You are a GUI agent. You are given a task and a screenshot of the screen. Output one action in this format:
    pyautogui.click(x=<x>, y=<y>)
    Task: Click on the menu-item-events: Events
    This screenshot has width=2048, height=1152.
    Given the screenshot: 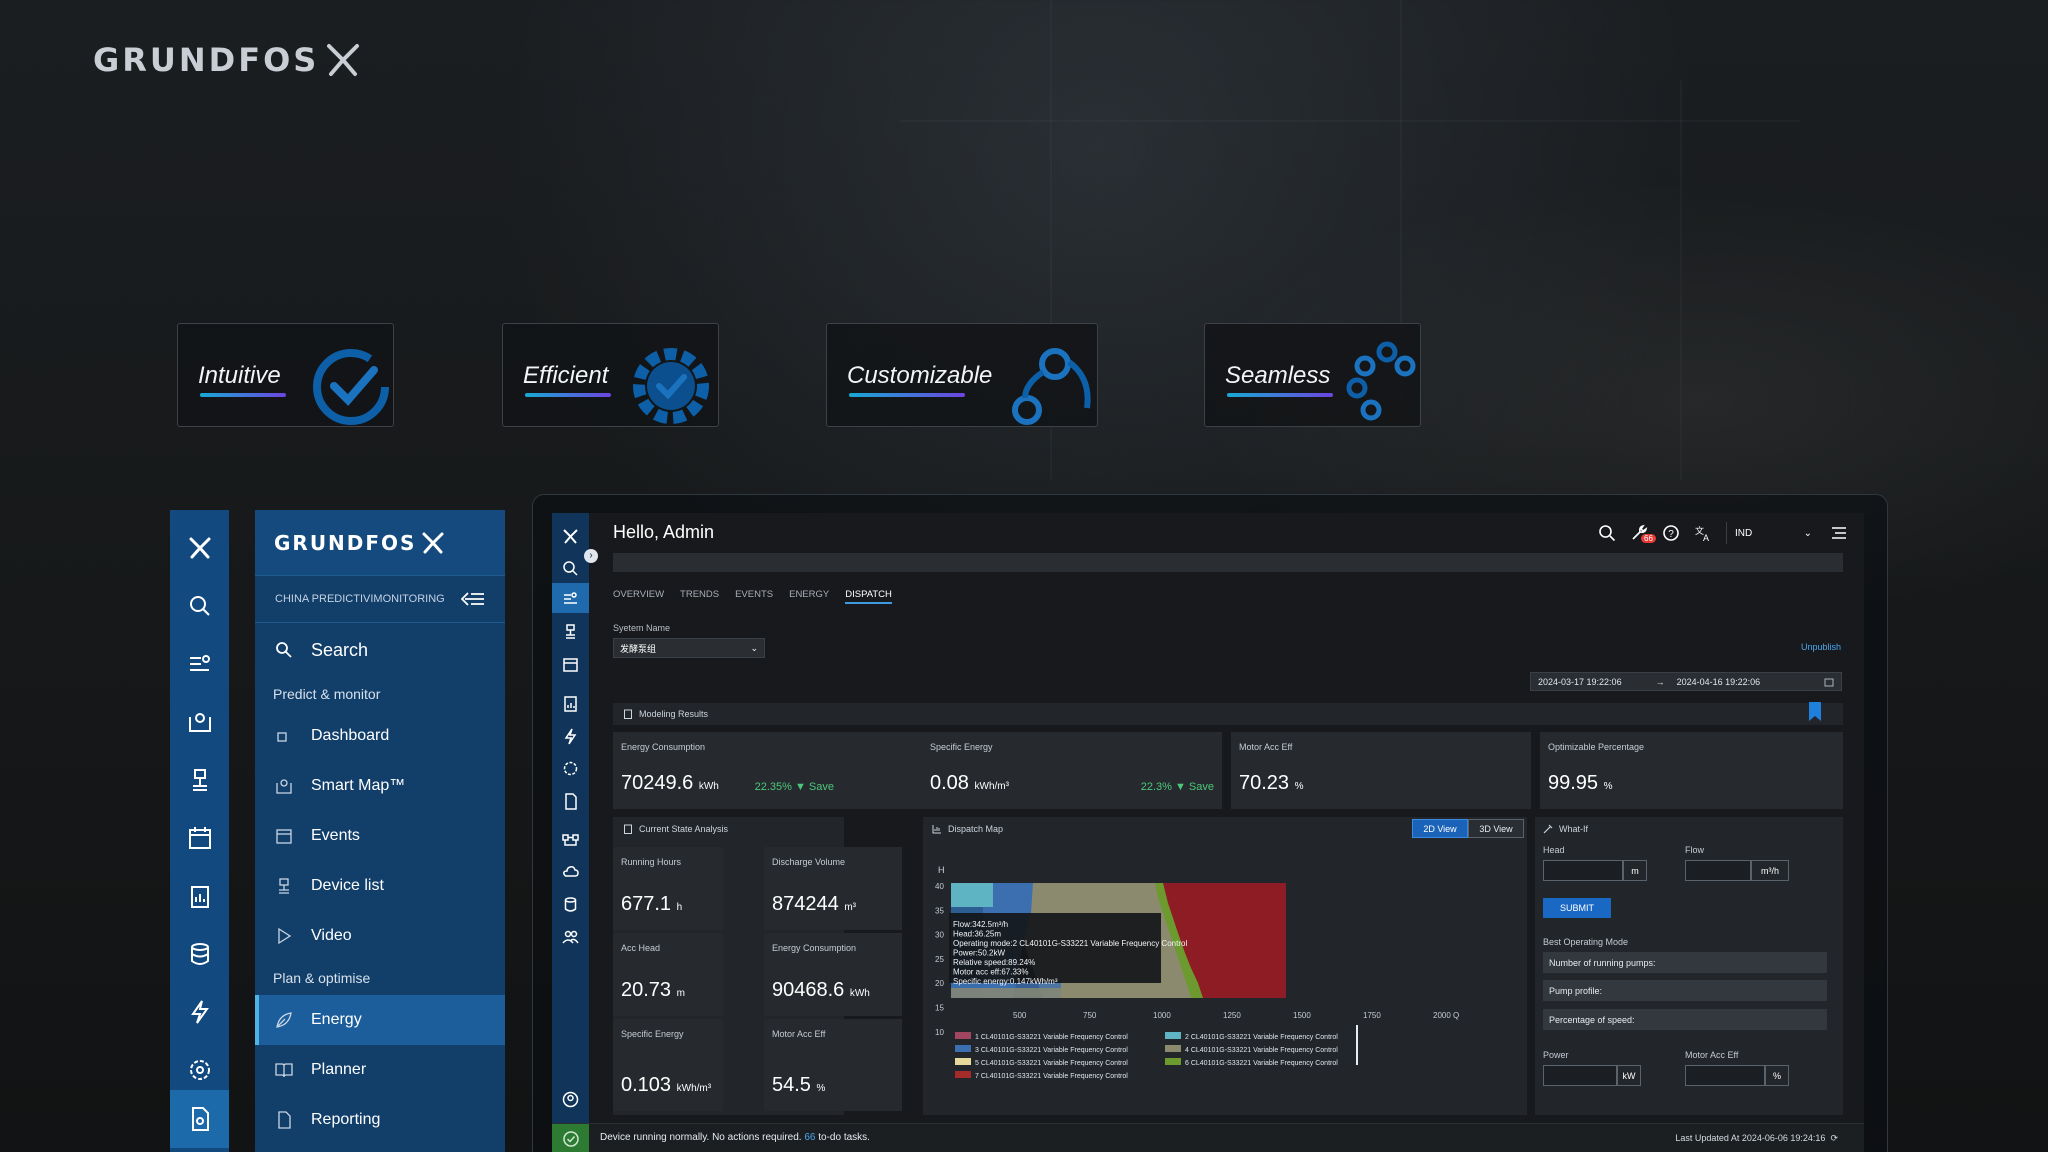 What is the action you would take?
    pyautogui.click(x=380, y=836)
    